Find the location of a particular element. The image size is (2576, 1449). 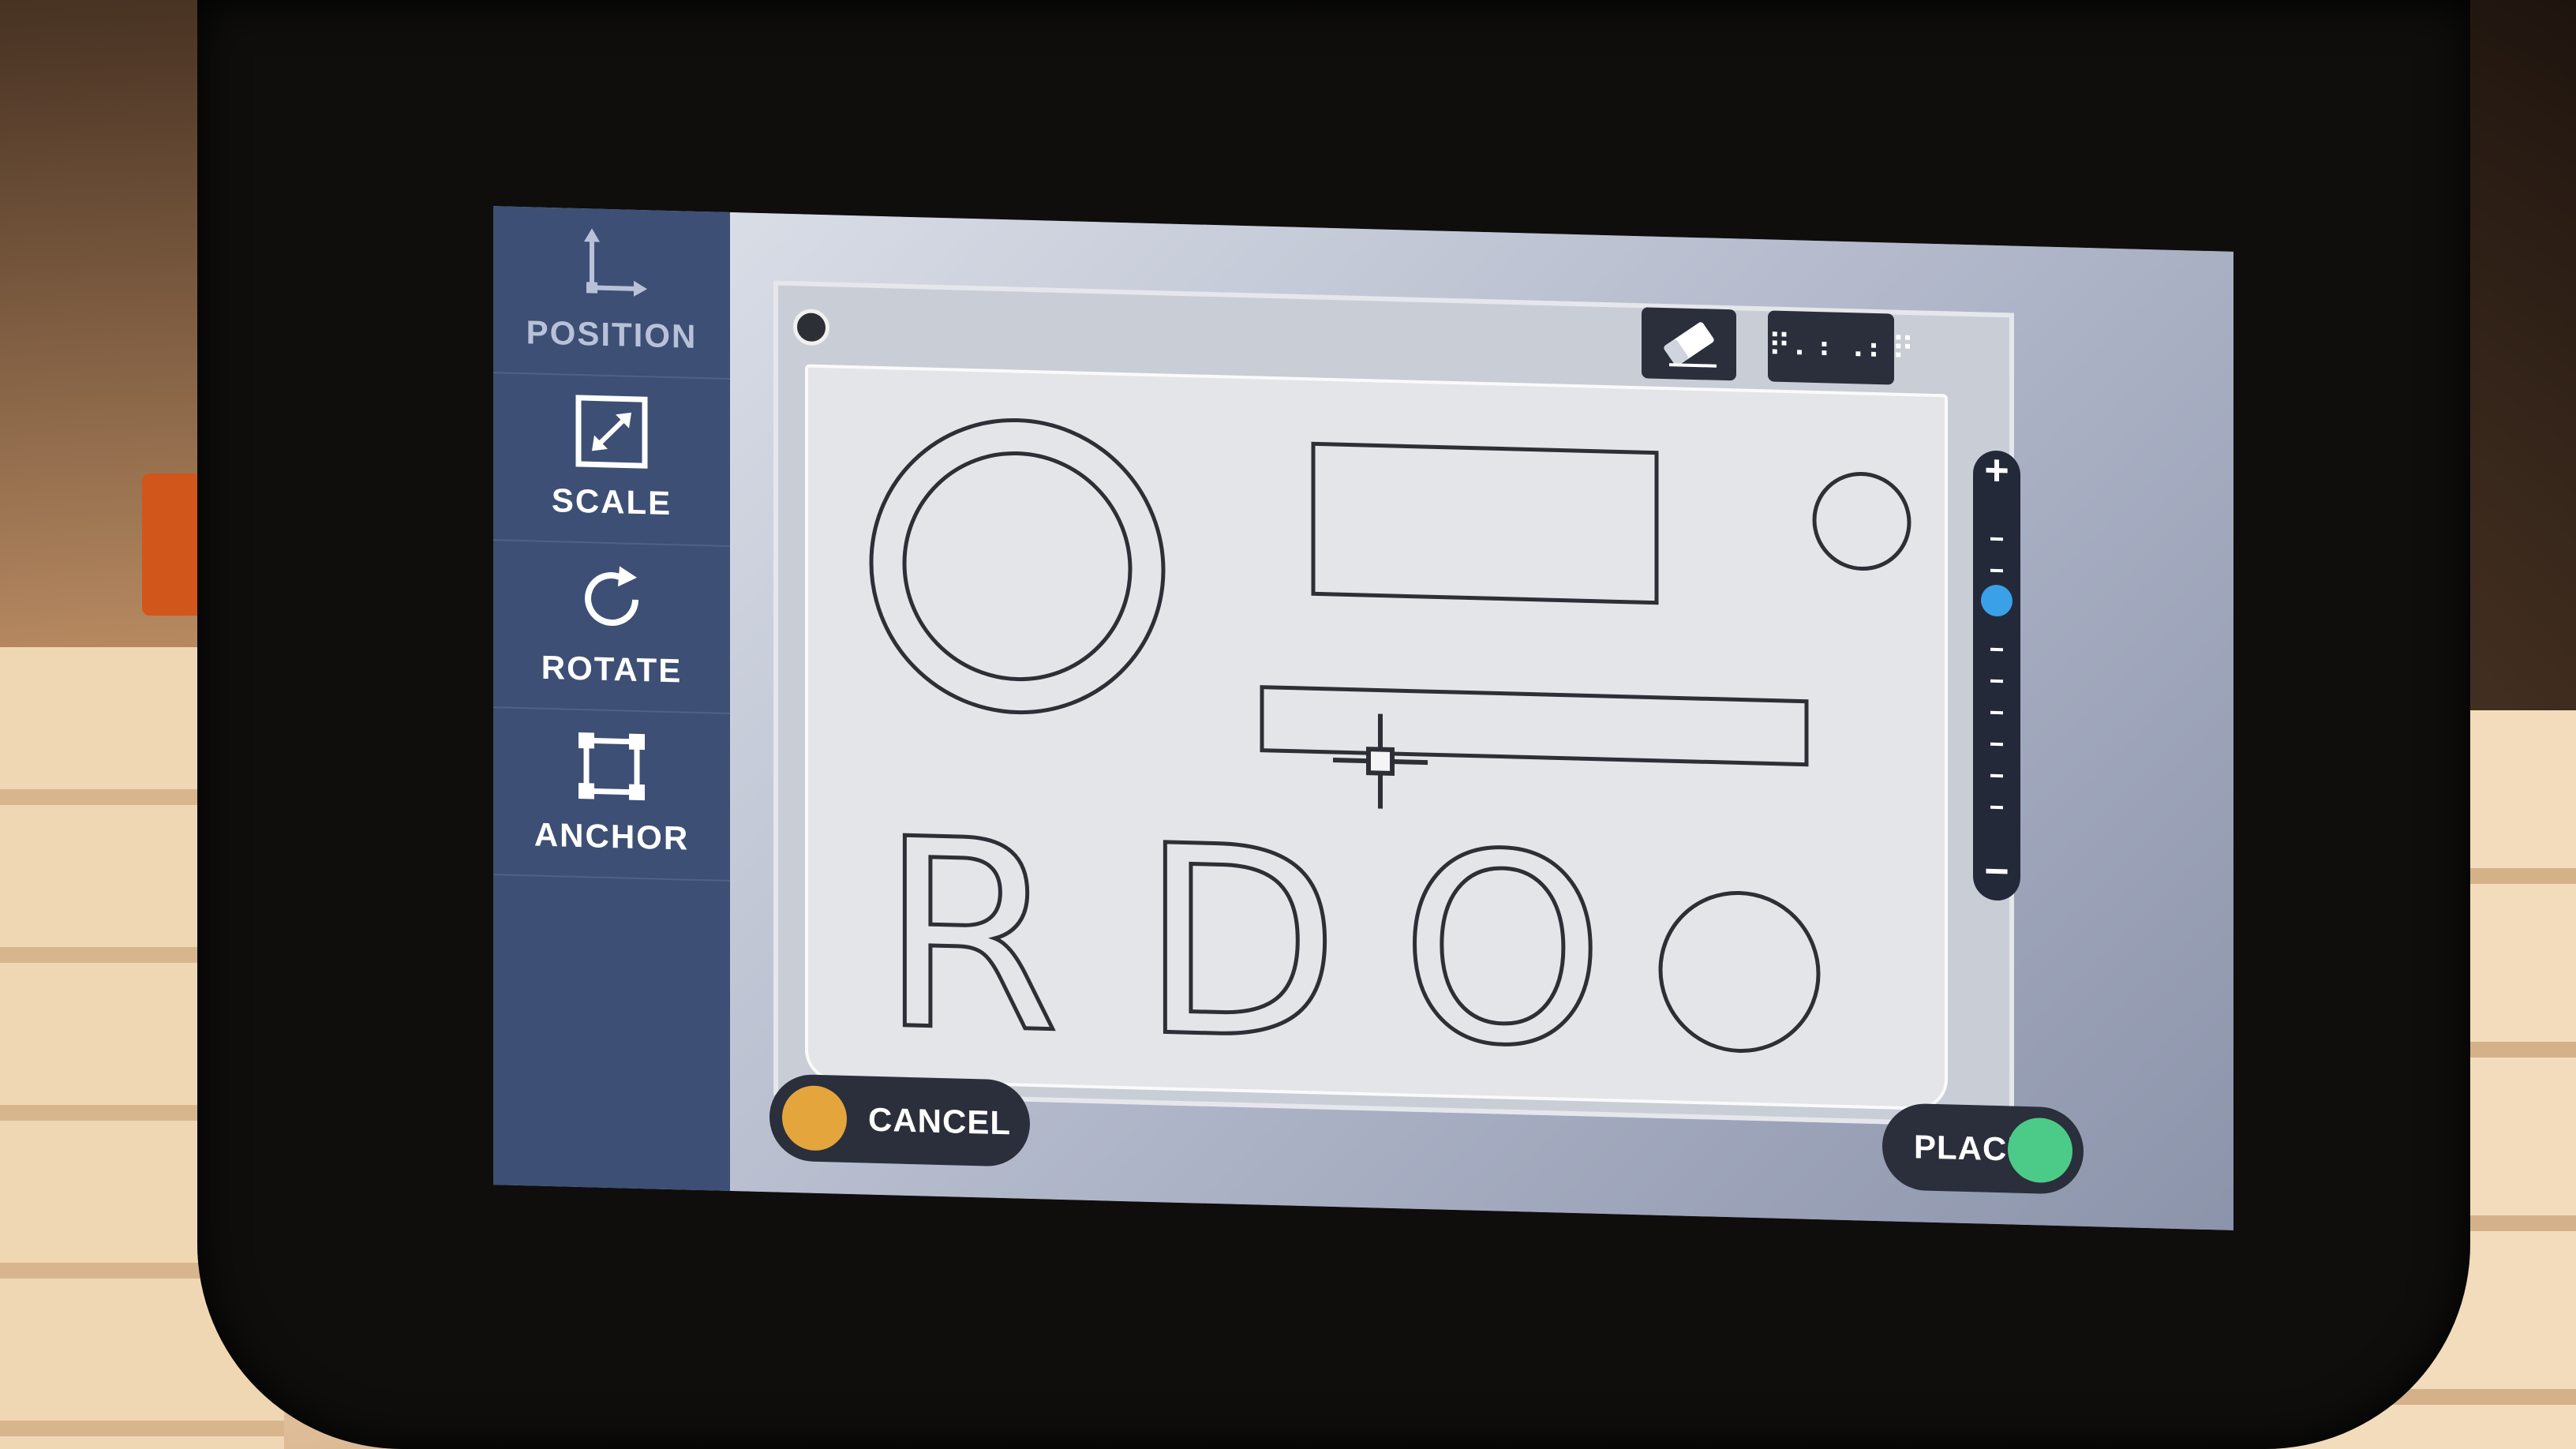

tool-position: POSITION is located at coordinates (611, 293).